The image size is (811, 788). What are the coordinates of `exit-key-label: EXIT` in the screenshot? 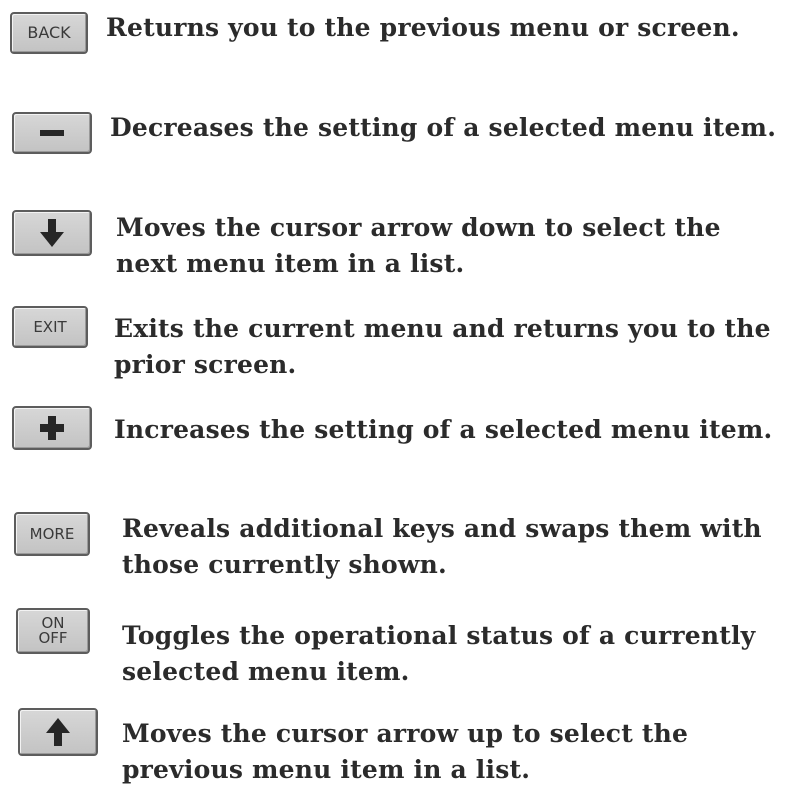 It's located at (50, 326).